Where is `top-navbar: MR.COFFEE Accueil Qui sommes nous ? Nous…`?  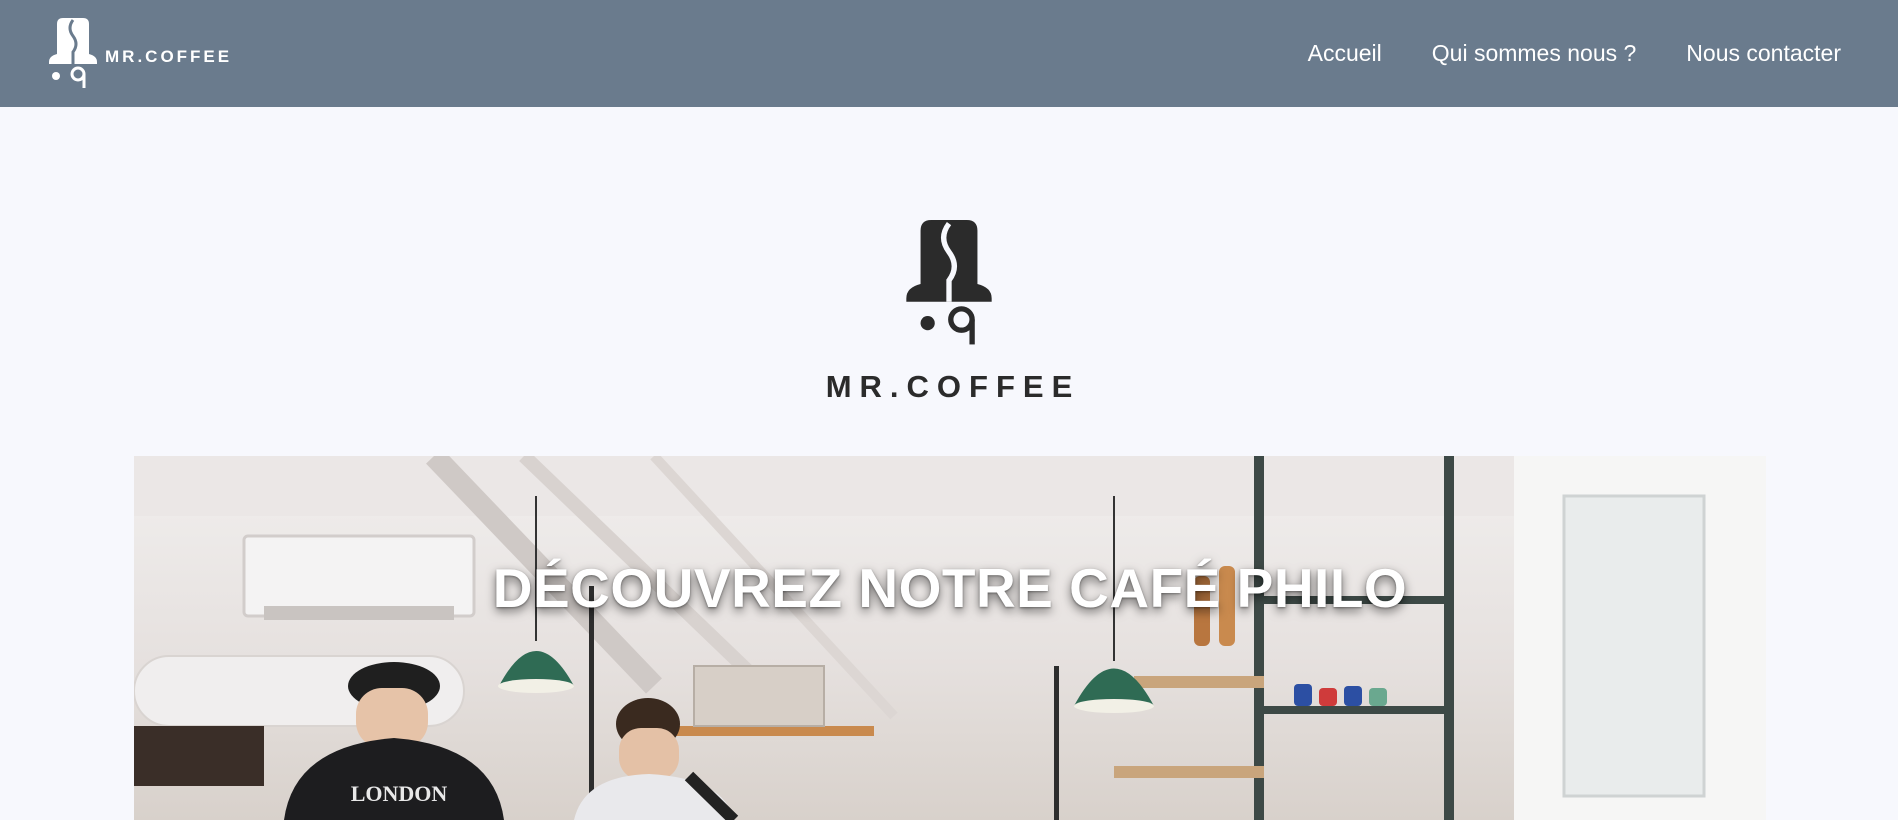
top-navbar: MR.COFFEE Accueil Qui sommes nous ? Nous… is located at coordinates (949, 53).